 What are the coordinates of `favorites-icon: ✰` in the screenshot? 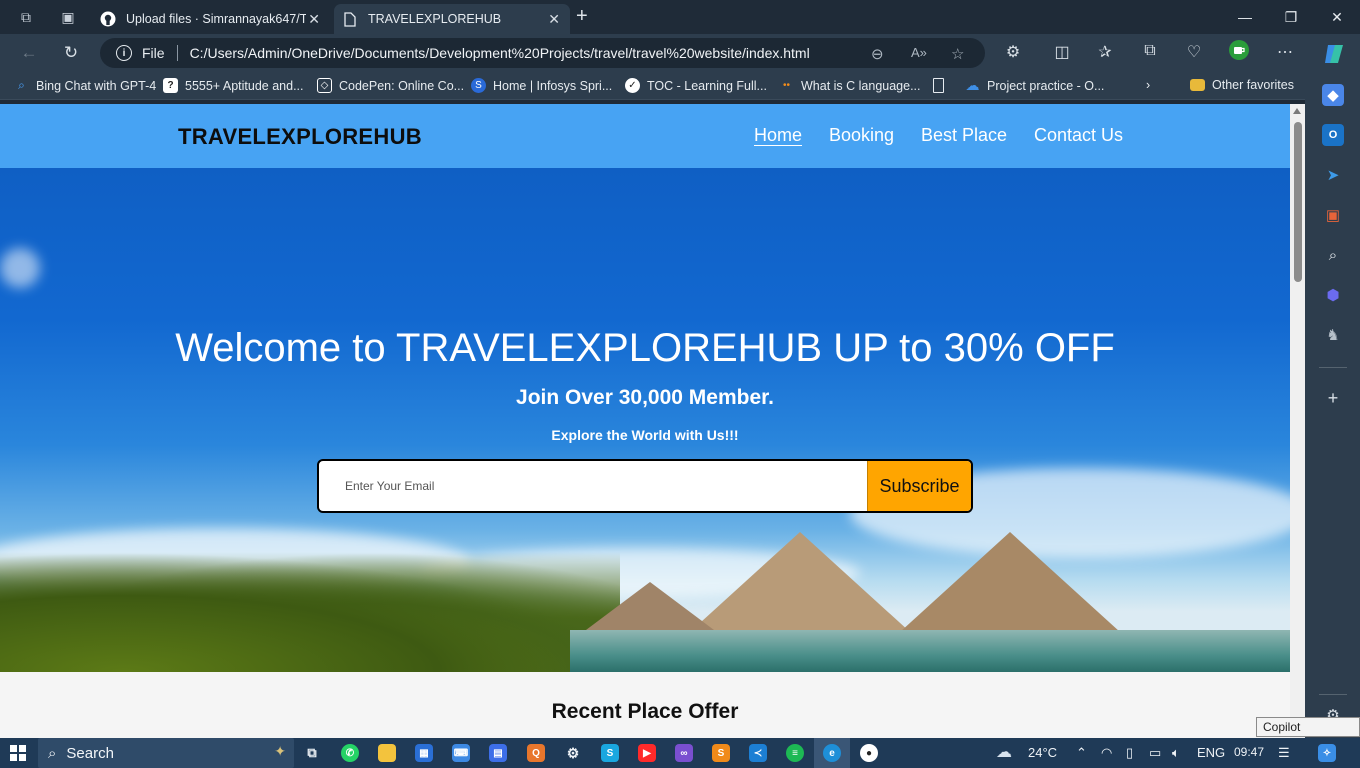 It's located at (1105, 52).